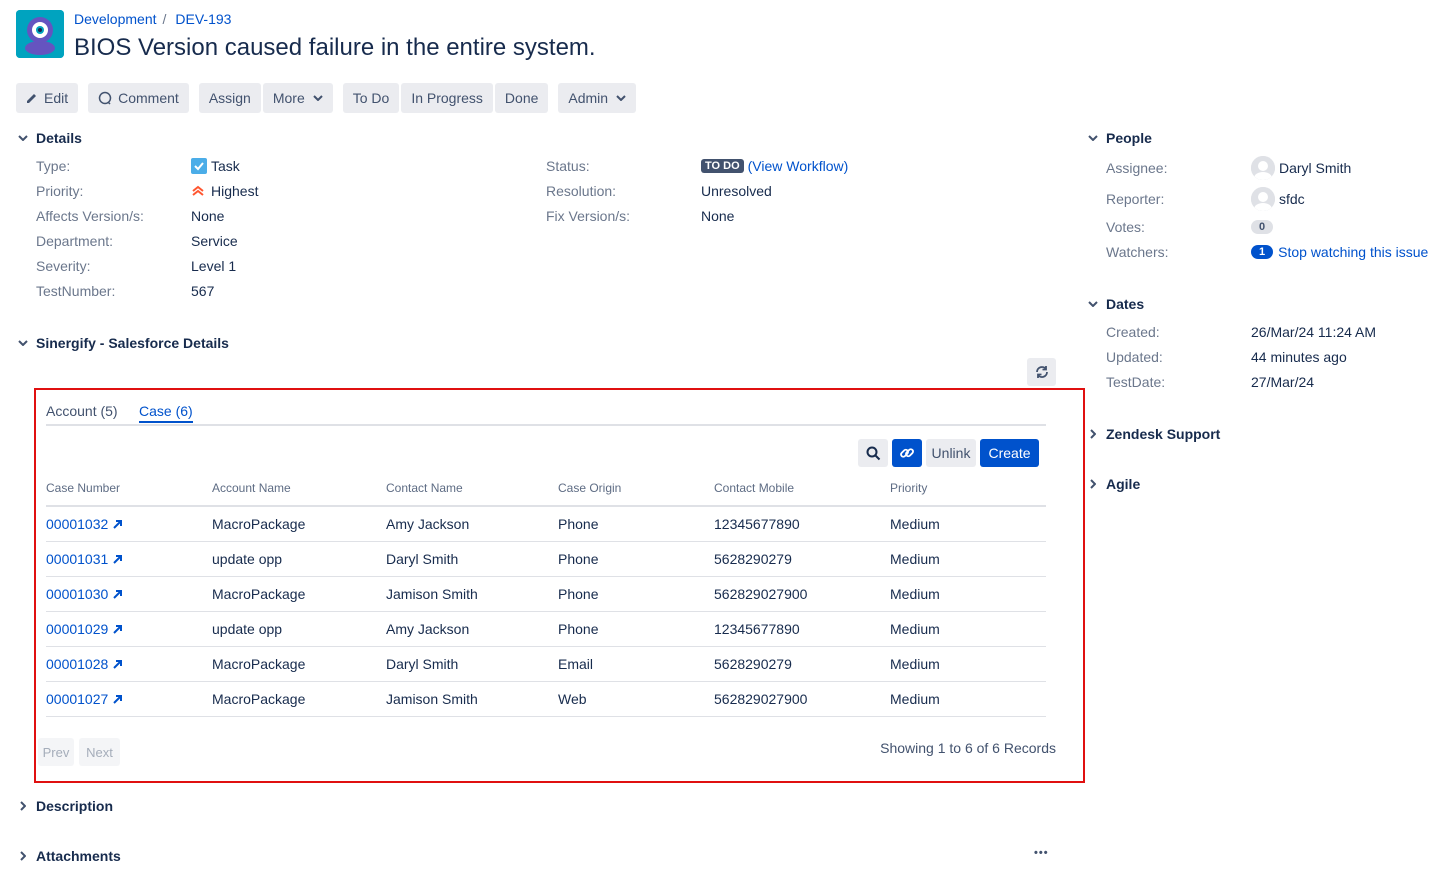 The width and height of the screenshot is (1441, 882). What do you see at coordinates (636, 524) in the screenshot?
I see `case-origin-cell: Phone` at bounding box center [636, 524].